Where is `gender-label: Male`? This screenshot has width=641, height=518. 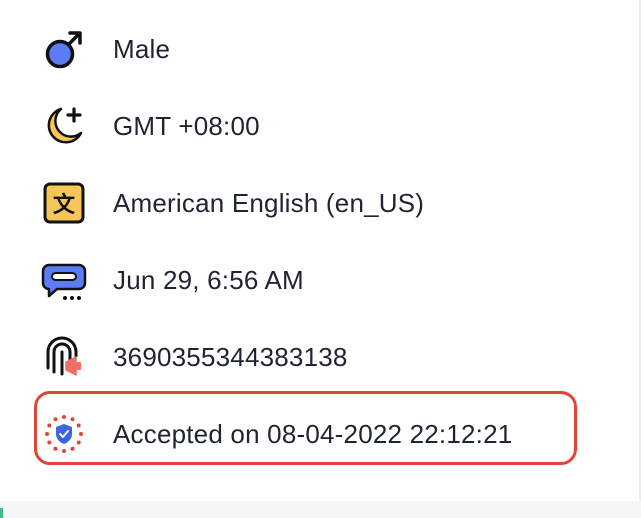
gender-label: Male is located at coordinates (142, 48).